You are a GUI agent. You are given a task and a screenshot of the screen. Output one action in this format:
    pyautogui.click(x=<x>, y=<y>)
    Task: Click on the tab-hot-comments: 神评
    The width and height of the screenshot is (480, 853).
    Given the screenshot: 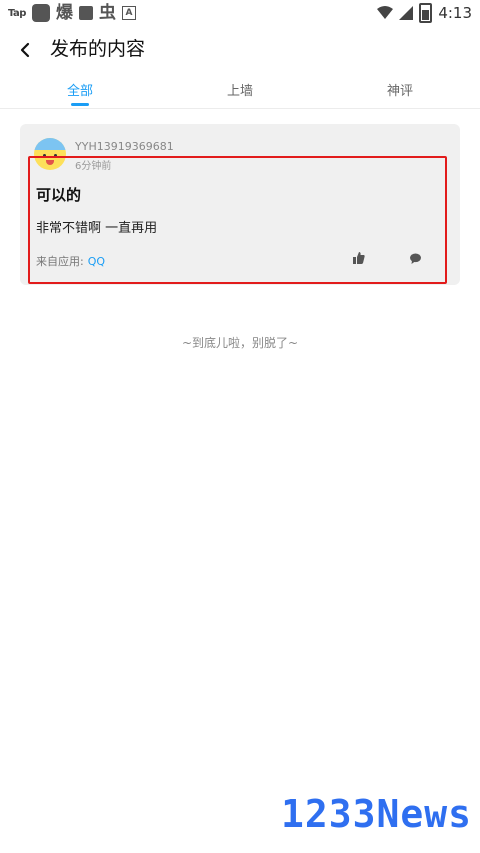 What is the action you would take?
    pyautogui.click(x=400, y=89)
    